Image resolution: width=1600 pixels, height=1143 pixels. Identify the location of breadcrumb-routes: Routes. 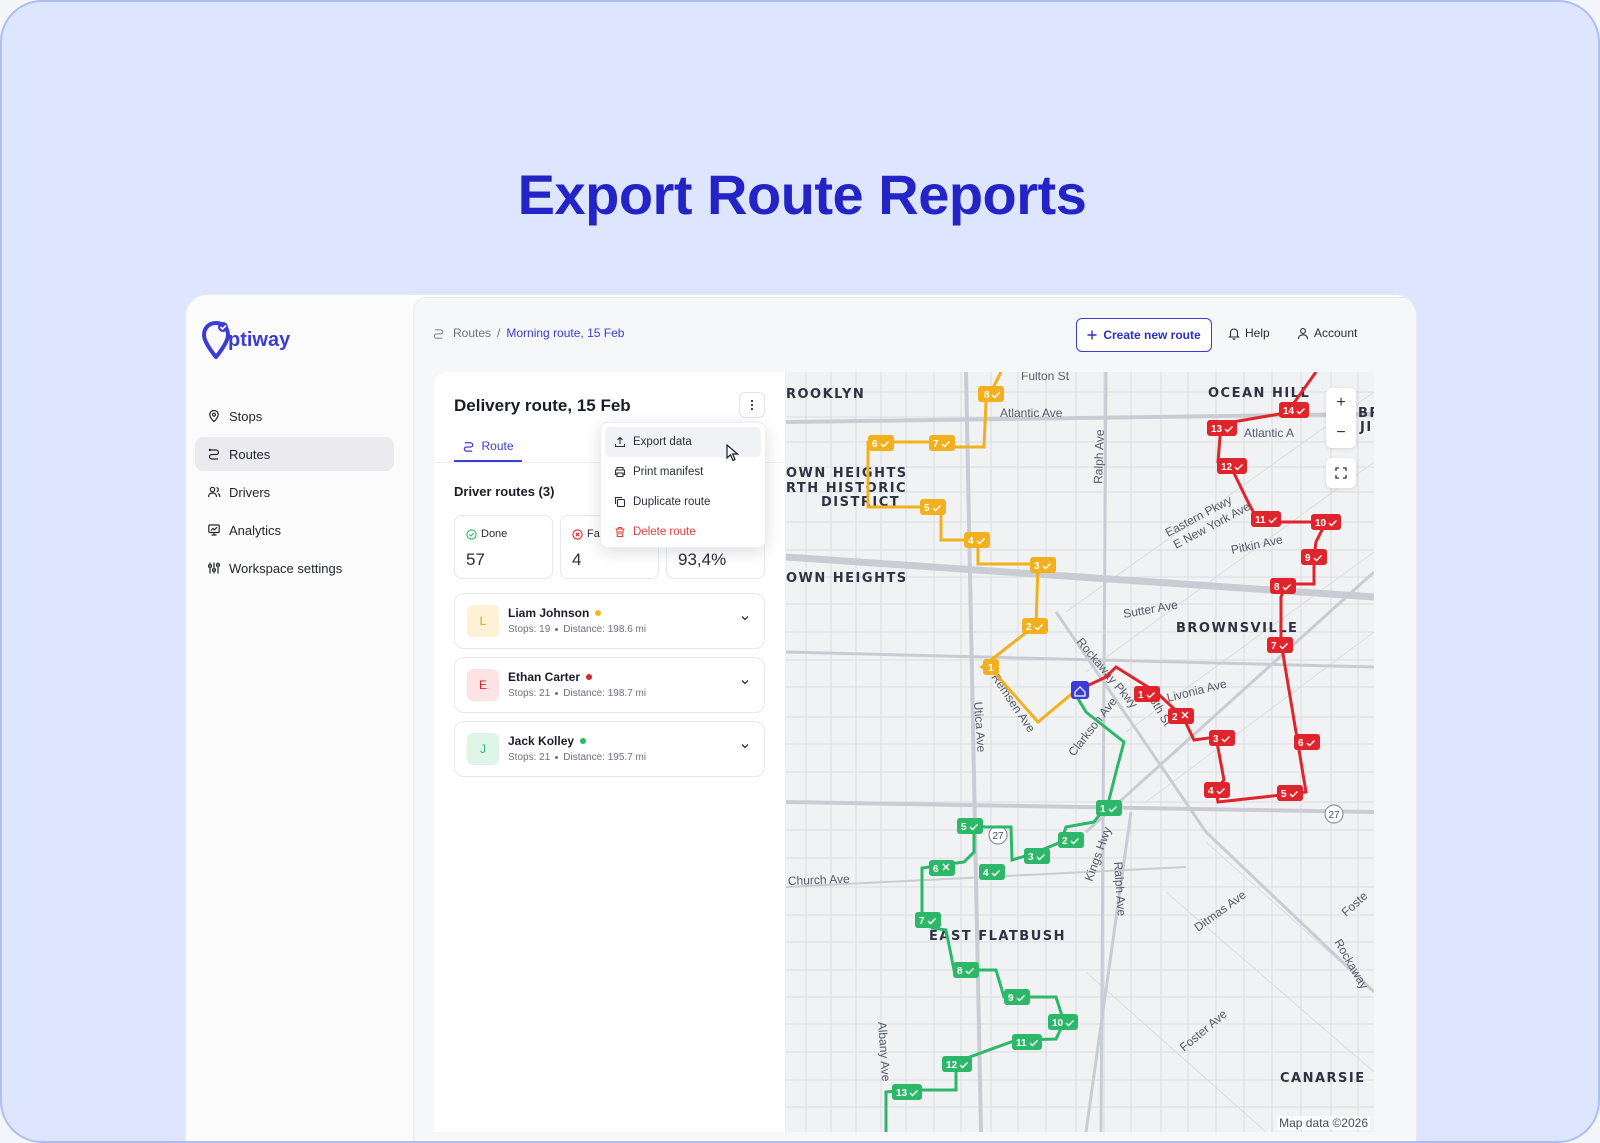
(472, 333).